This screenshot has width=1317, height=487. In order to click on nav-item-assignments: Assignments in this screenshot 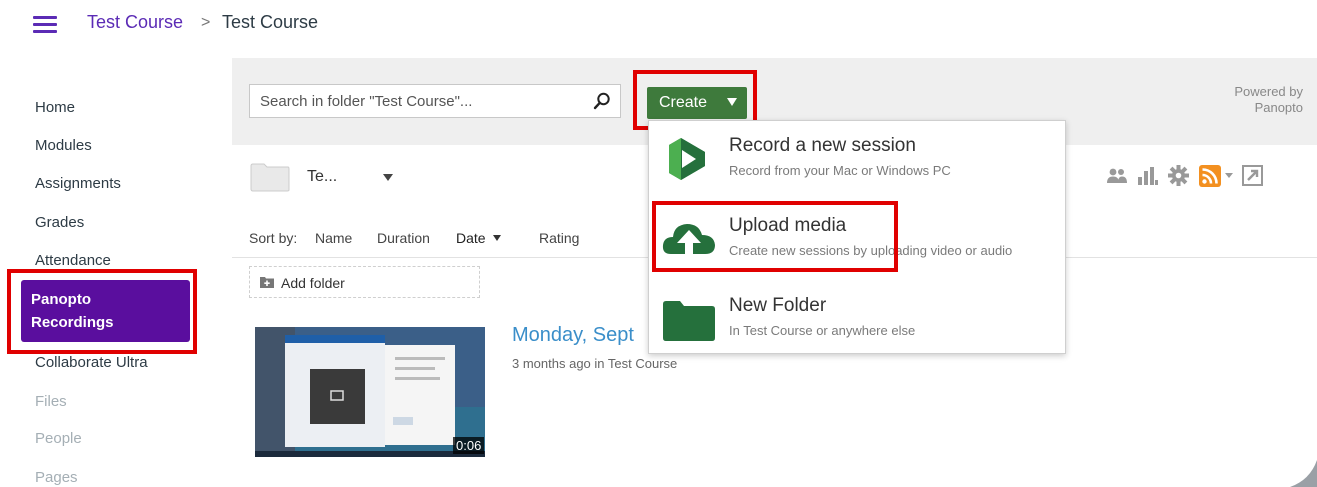, I will do `click(78, 183)`.